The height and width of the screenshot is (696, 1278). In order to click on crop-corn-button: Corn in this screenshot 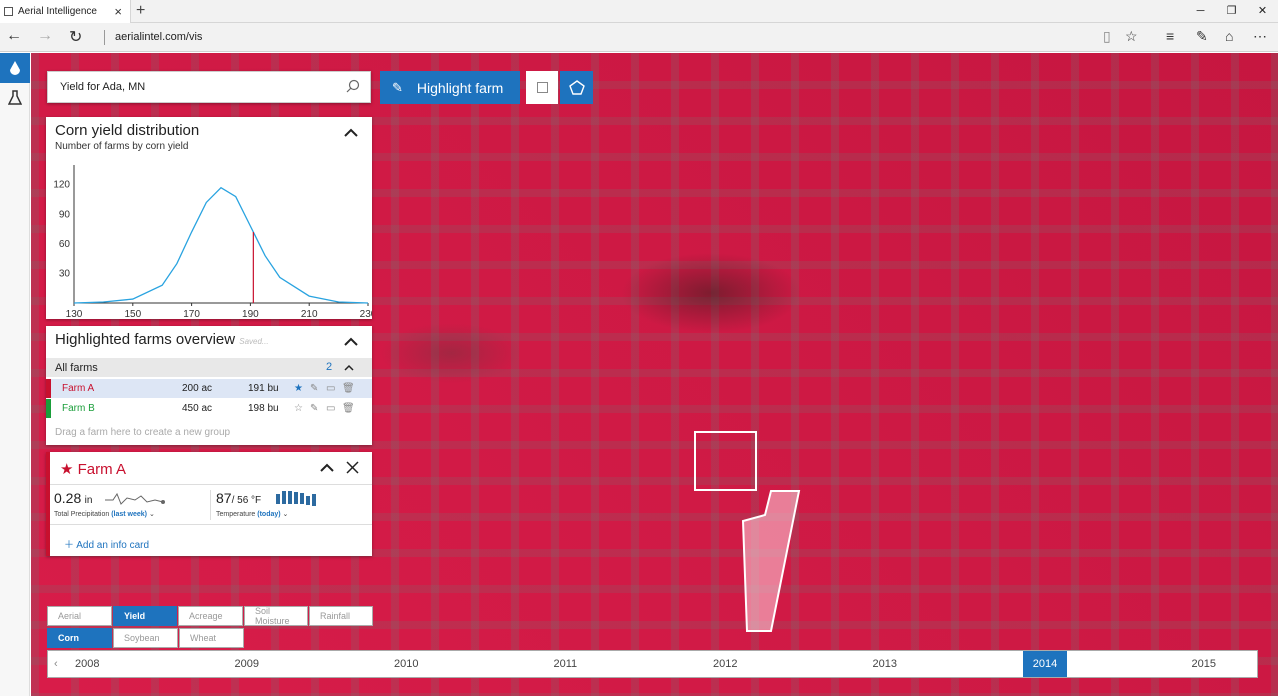, I will do `click(79, 638)`.